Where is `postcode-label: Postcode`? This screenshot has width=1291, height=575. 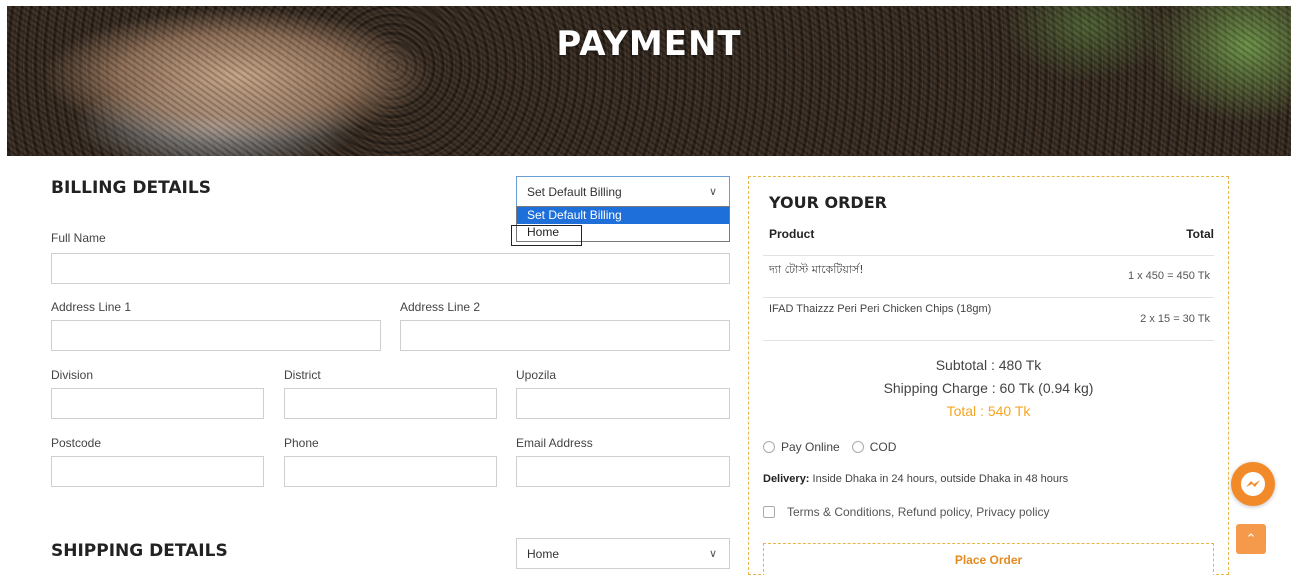
postcode-label: Postcode is located at coordinates (76, 443).